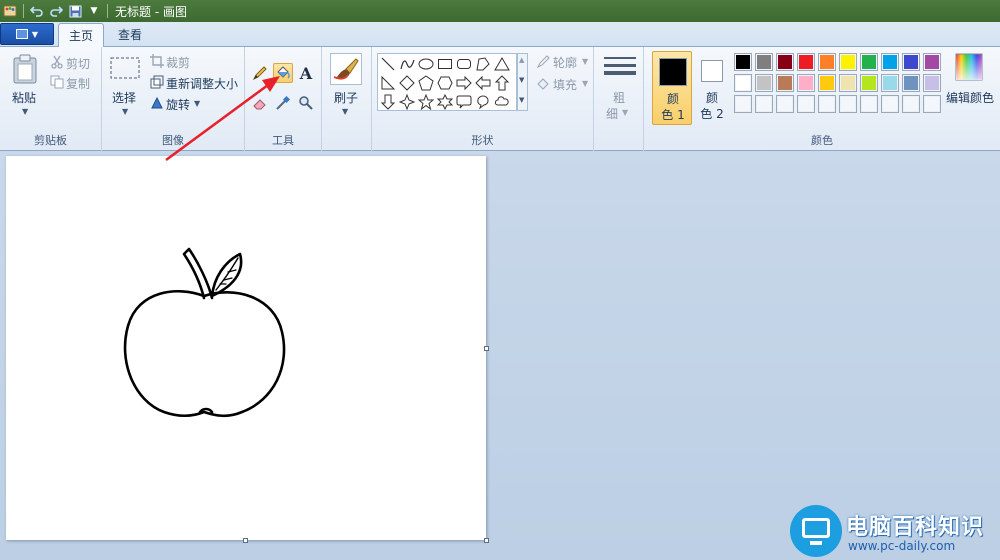 This screenshot has width=1000, height=560. I want to click on save-icon, so click(75, 11).